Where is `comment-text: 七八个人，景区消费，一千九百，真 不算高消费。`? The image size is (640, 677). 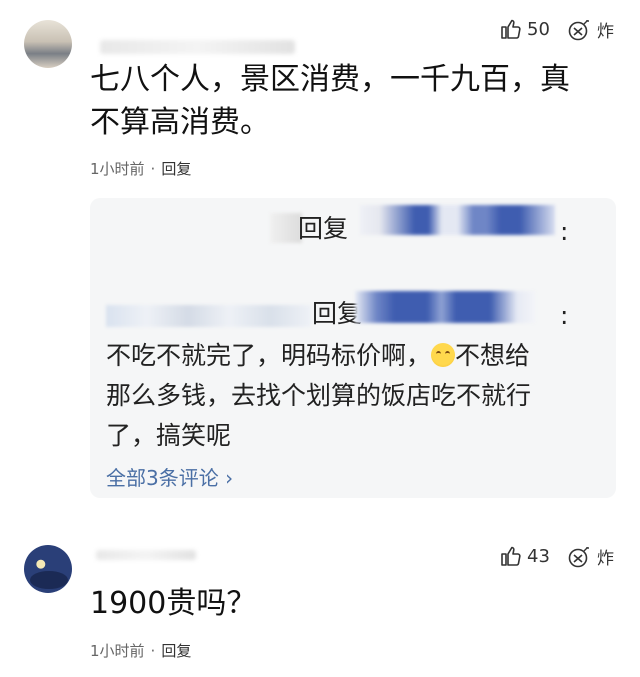 comment-text: 七八个人，景区消费，一千九百，真 不算高消费。 is located at coordinates (330, 101).